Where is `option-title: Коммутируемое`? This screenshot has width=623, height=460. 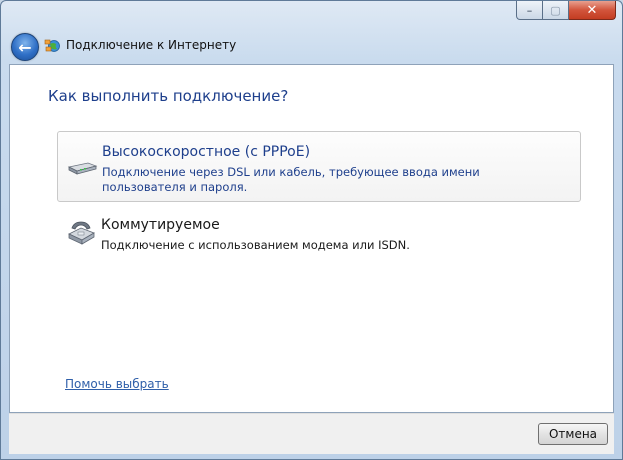 option-title: Коммутируемое is located at coordinates (160, 225).